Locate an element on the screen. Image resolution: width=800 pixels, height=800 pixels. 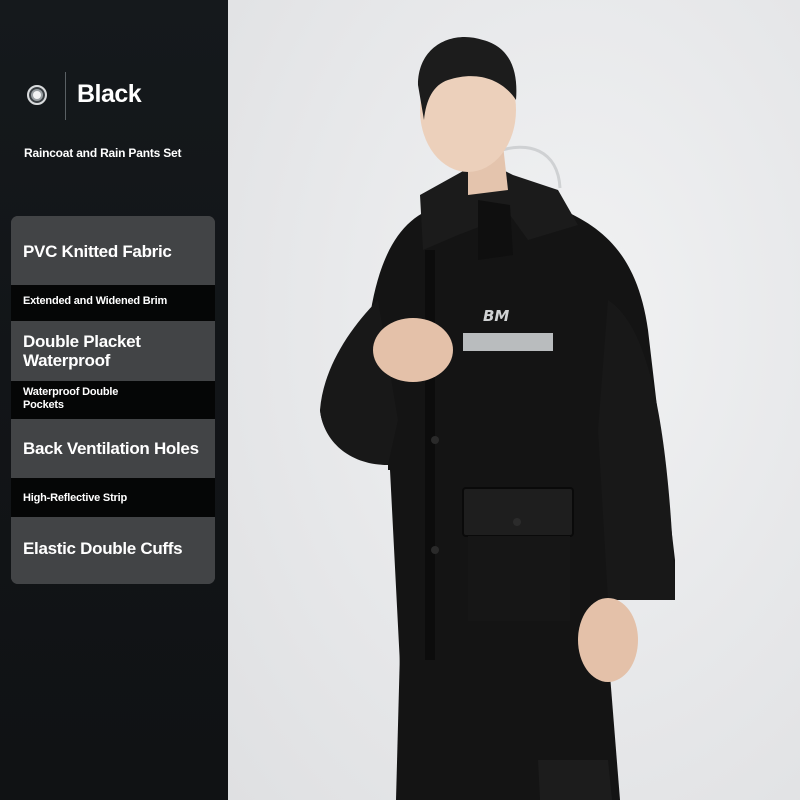
feature-item: Elastic Double Cuffs is located at coordinates (113, 550).